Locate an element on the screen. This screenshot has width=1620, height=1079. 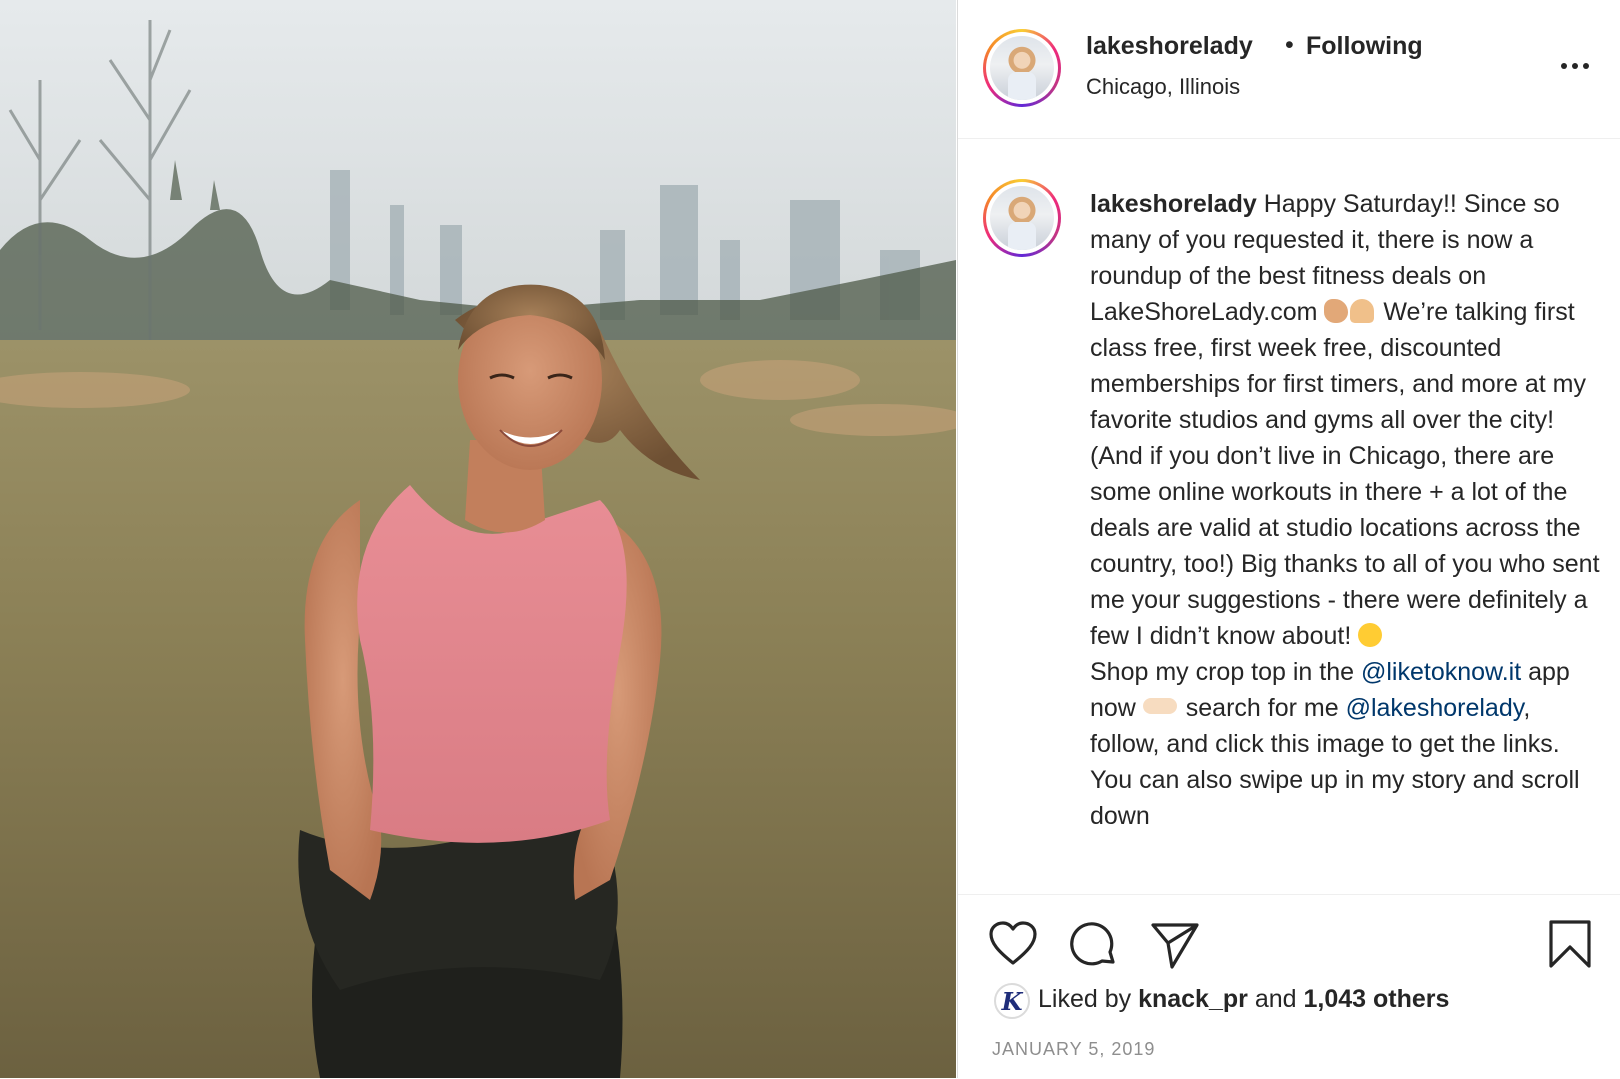
flexed-biceps-emoji-icon is located at coordinates (1336, 311).